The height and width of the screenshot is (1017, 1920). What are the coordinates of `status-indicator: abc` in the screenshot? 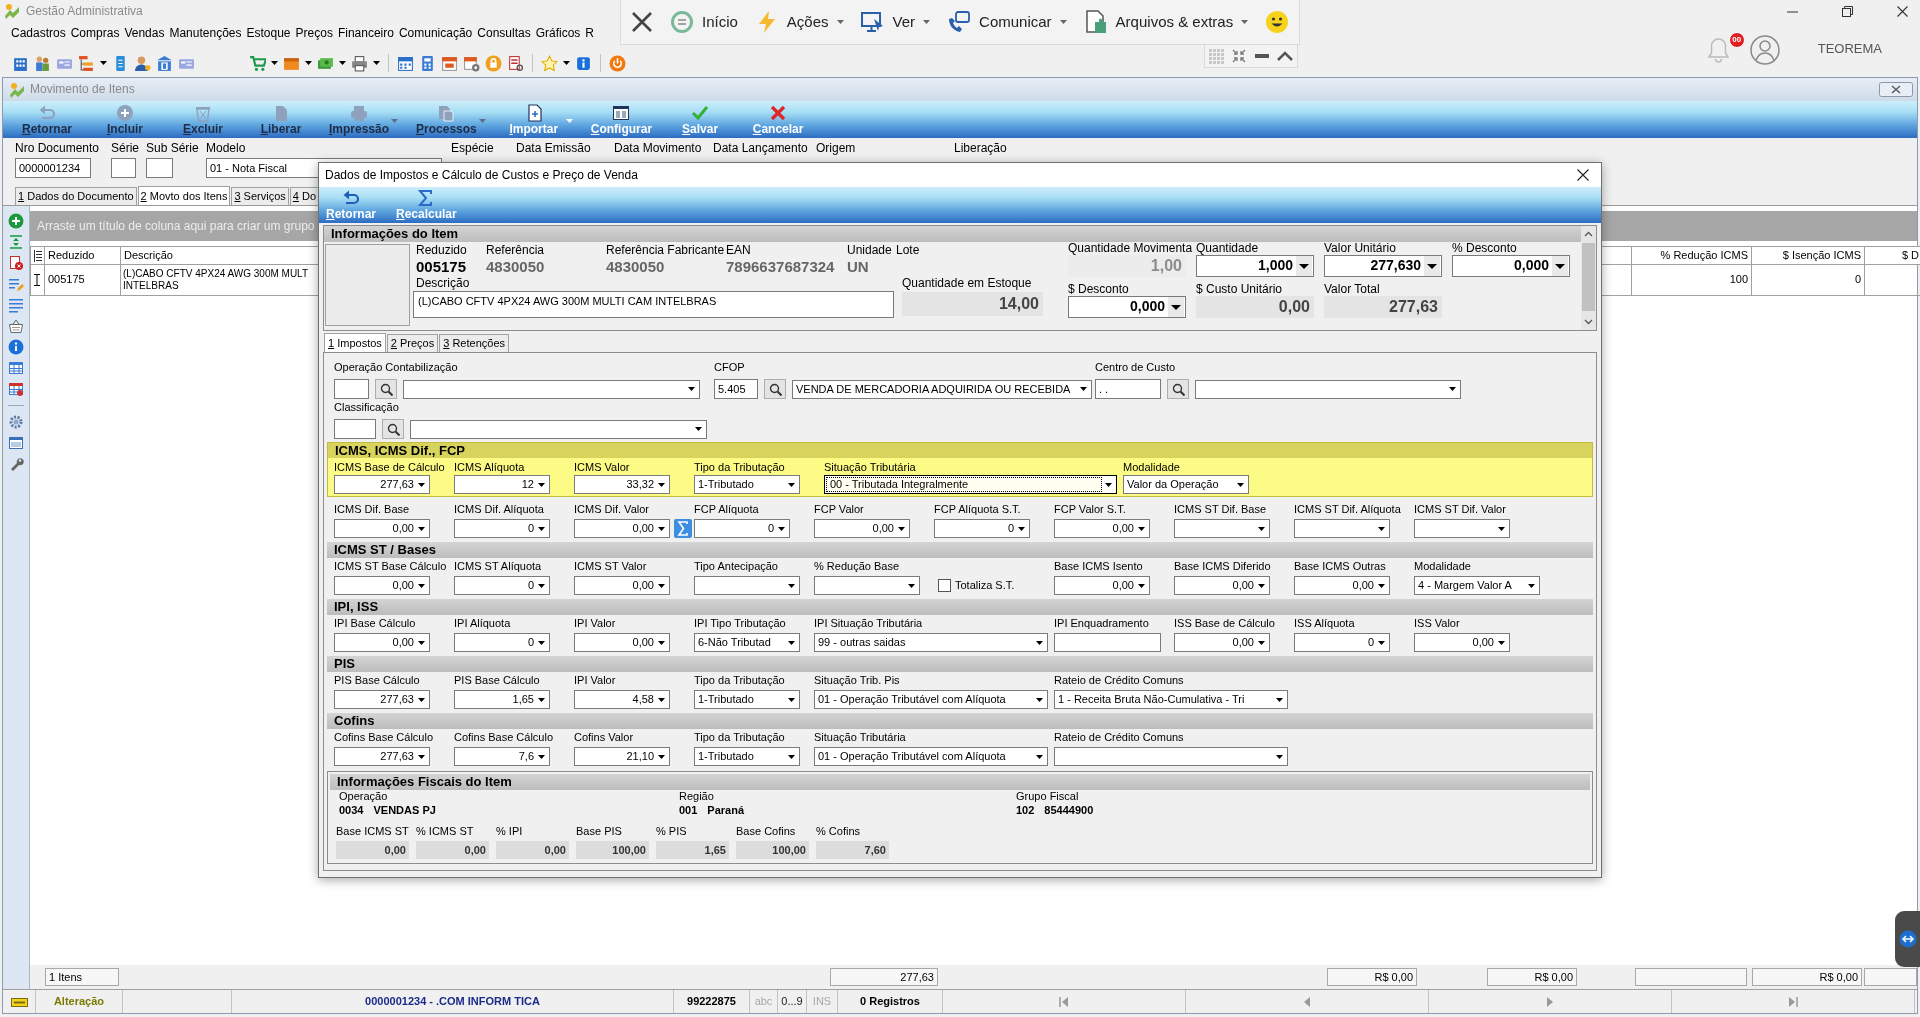 It's located at (763, 1001).